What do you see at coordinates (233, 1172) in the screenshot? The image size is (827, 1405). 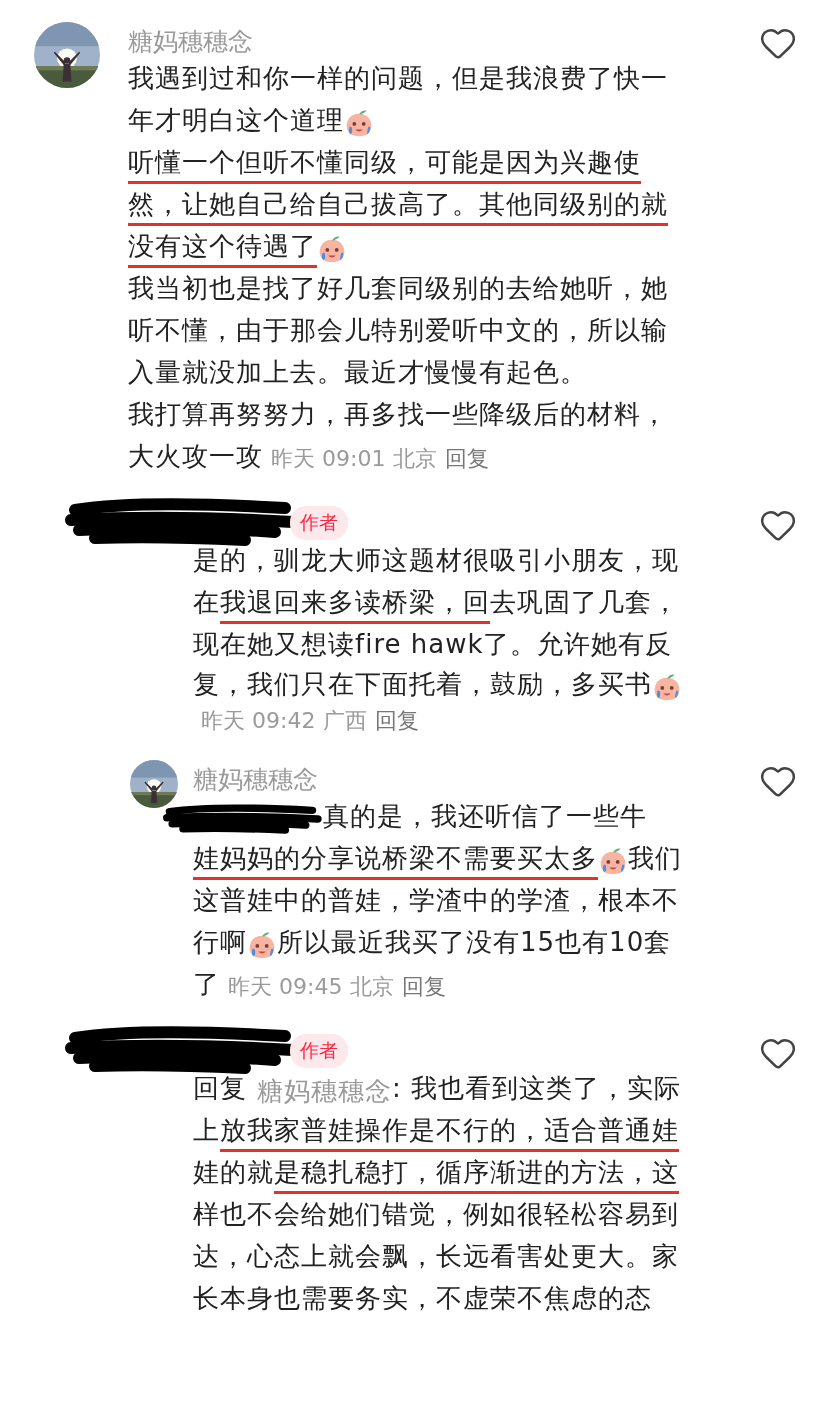 I see `comment-text: 娃的就` at bounding box center [233, 1172].